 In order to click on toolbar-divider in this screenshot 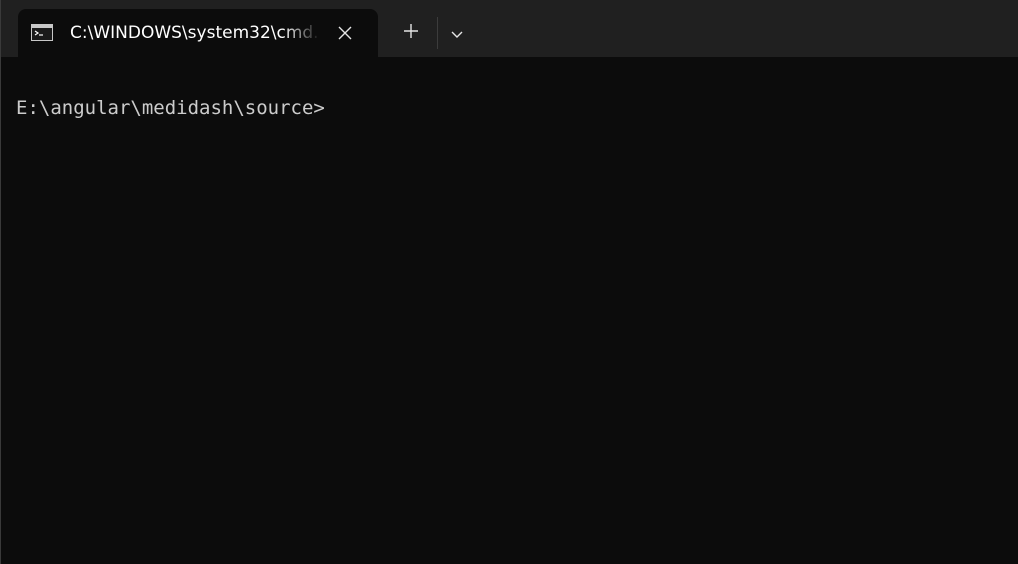, I will do `click(437, 33)`.